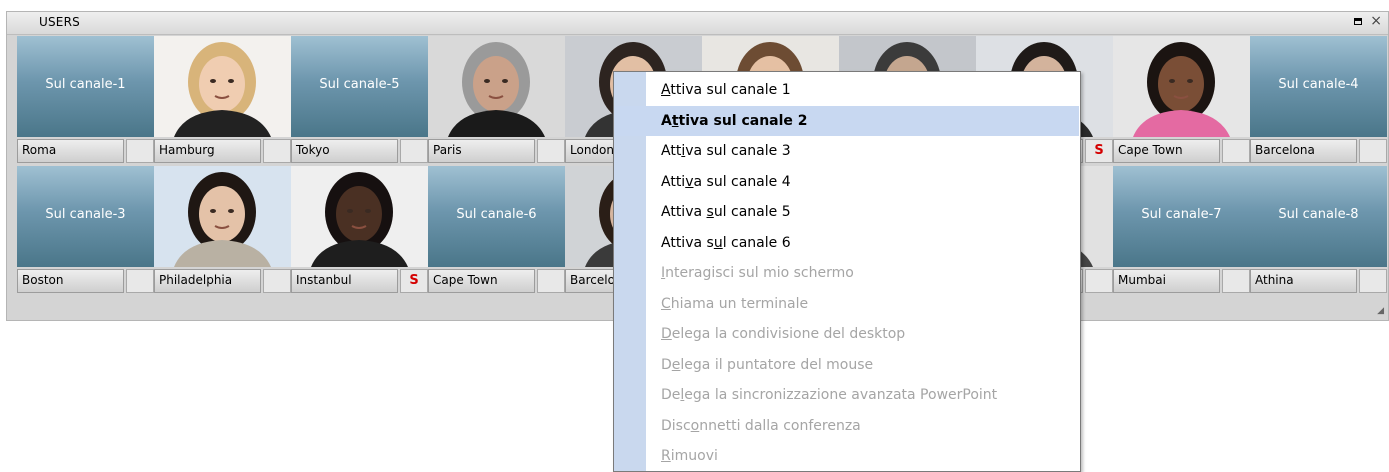  I want to click on menu-item-accelerator: s, so click(710, 212).